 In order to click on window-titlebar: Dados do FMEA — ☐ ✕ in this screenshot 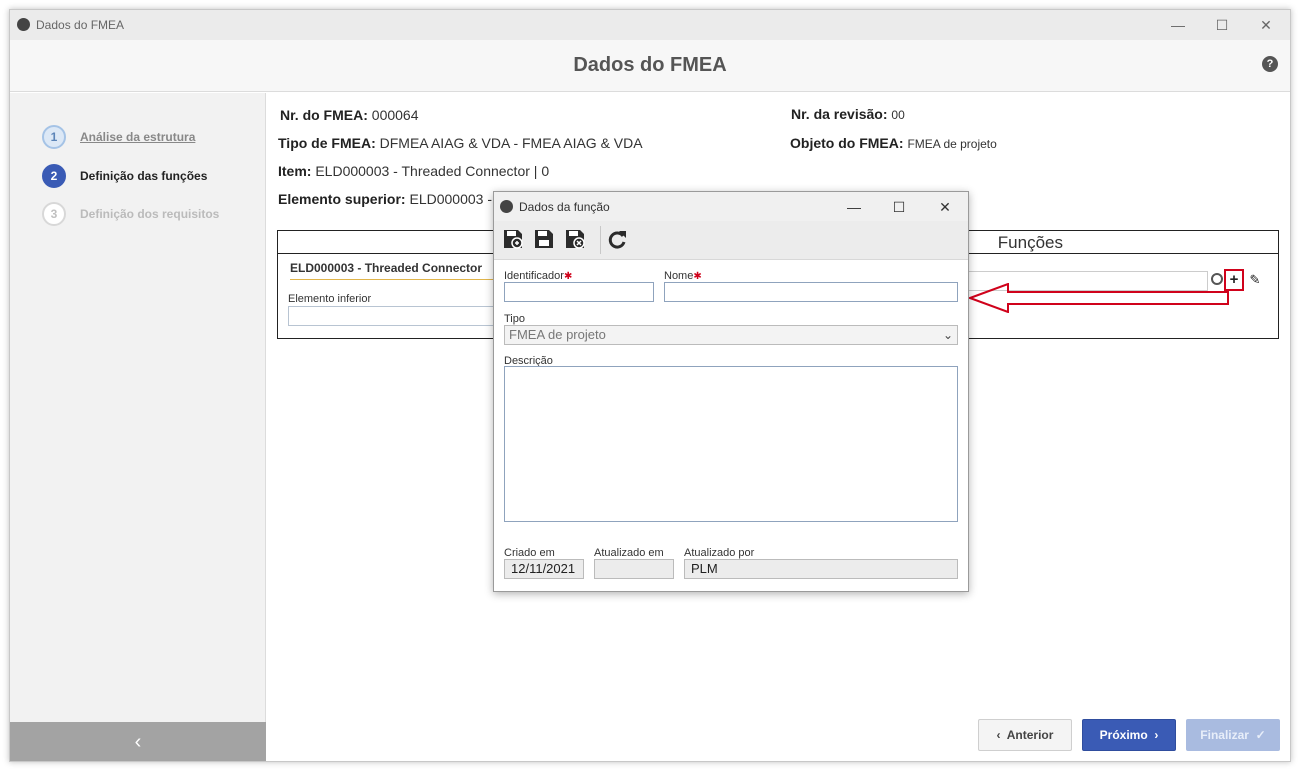, I will do `click(650, 25)`.